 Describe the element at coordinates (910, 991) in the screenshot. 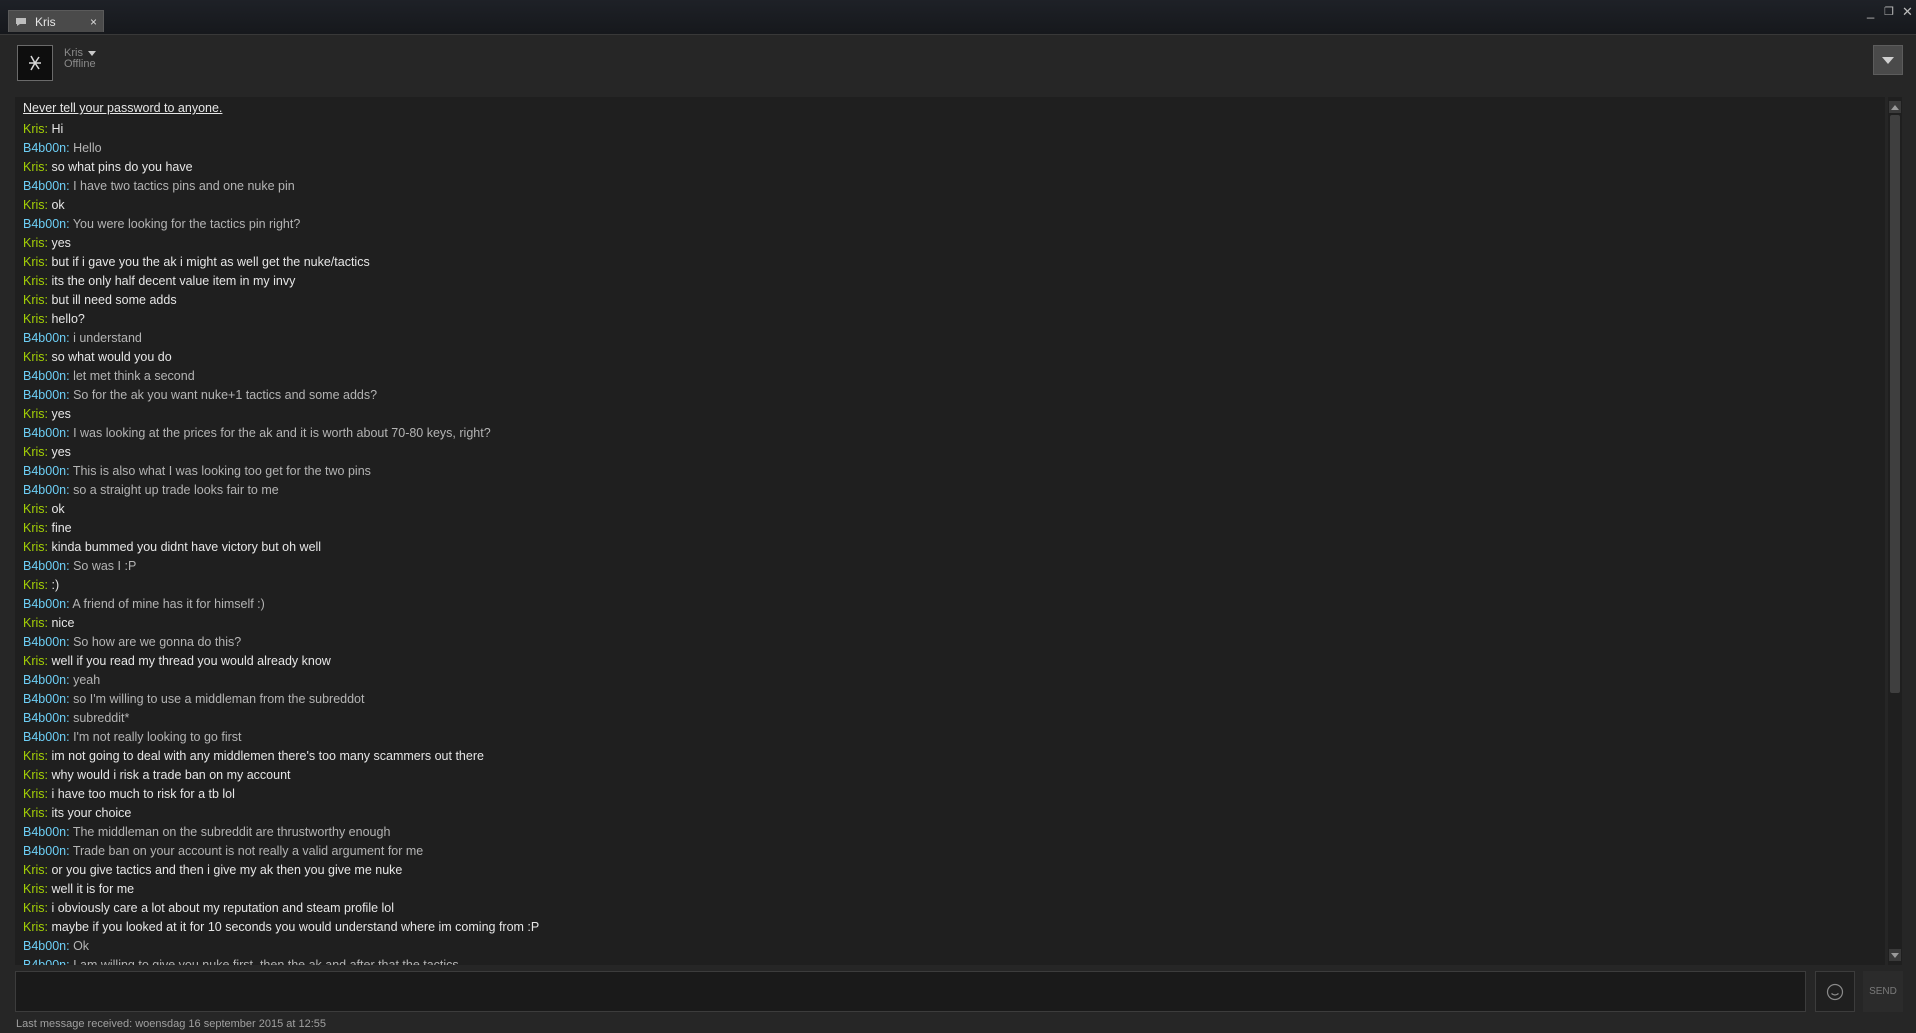

I see `message-input` at that location.